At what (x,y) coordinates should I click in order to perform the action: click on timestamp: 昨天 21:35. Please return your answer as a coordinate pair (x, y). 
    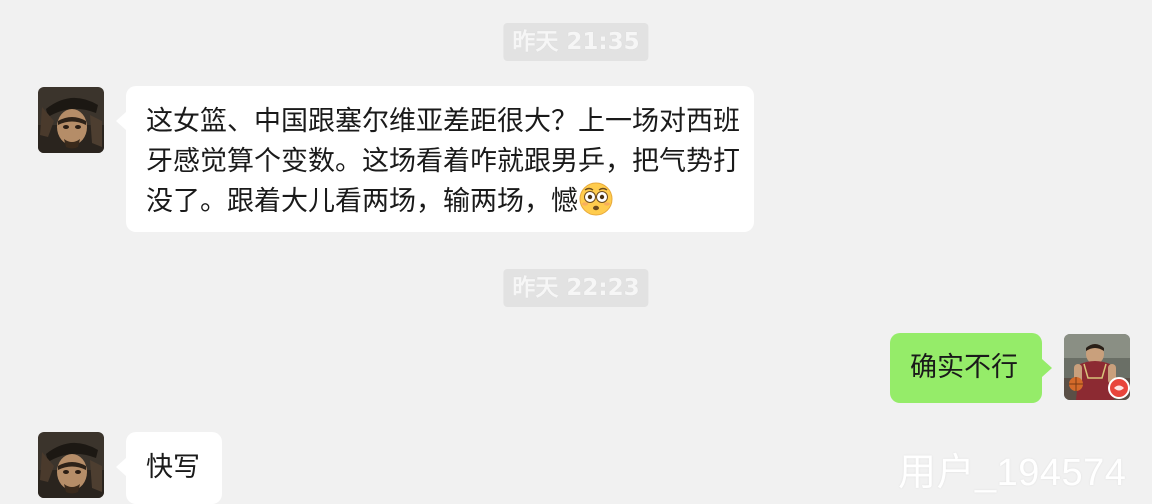
    Looking at the image, I should click on (576, 42).